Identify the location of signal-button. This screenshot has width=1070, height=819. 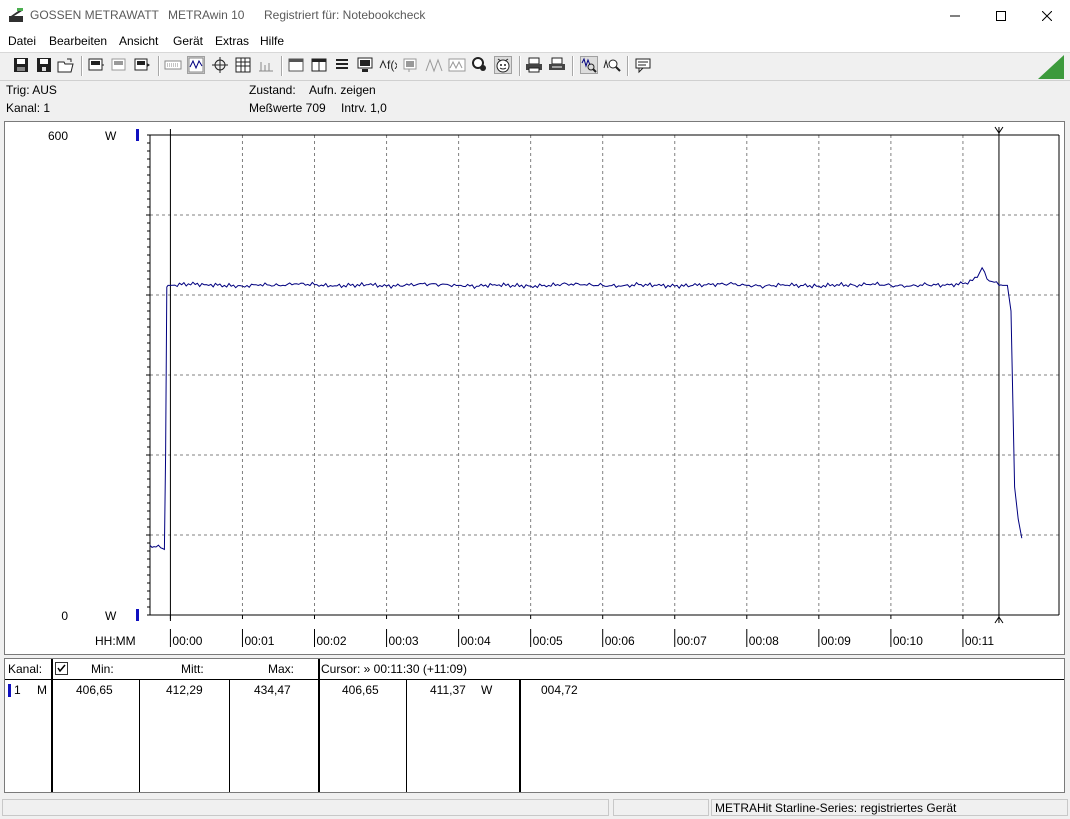
(411, 65).